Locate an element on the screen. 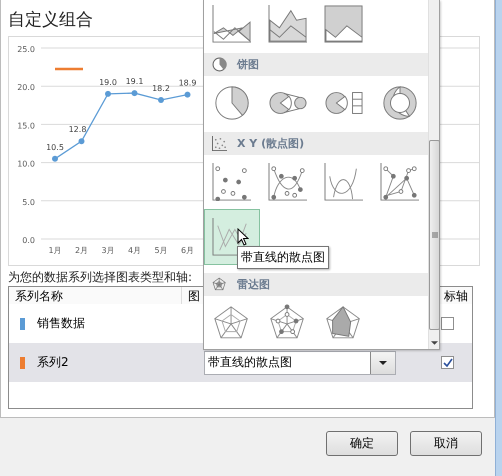 The width and height of the screenshot is (502, 476). column-header: 系列名称 is located at coordinates (95, 295).